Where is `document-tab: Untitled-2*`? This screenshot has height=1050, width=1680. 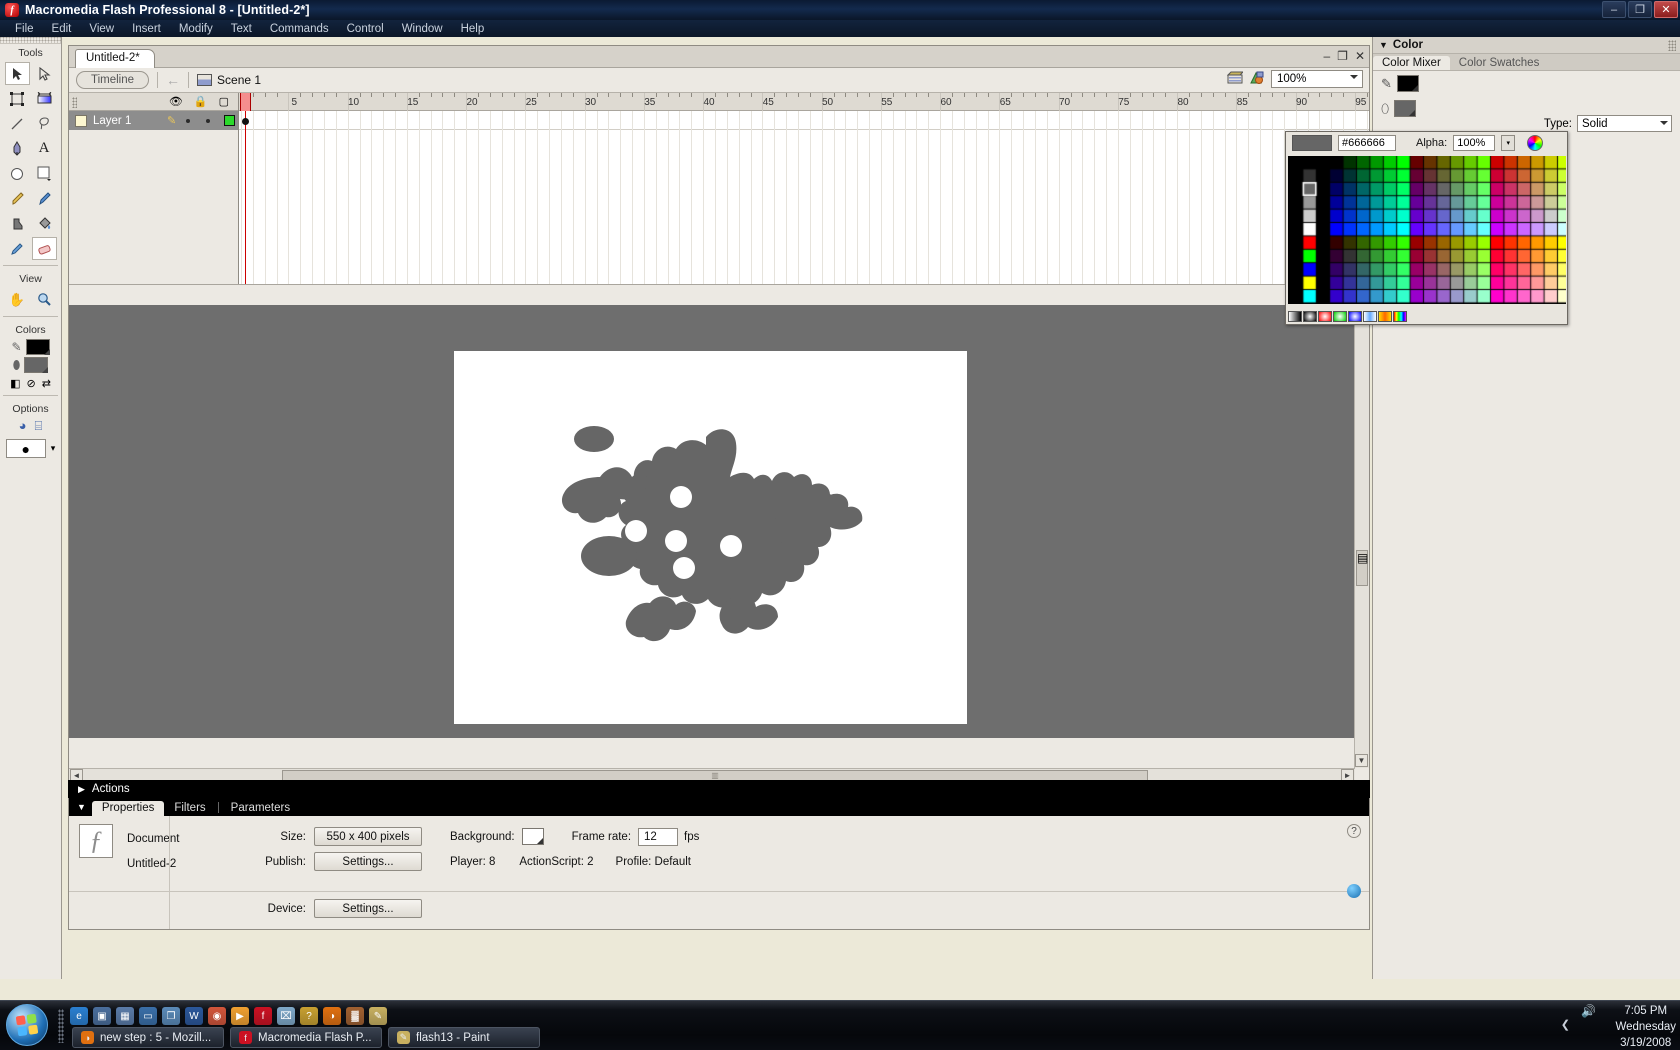 document-tab: Untitled-2* is located at coordinates (115, 58).